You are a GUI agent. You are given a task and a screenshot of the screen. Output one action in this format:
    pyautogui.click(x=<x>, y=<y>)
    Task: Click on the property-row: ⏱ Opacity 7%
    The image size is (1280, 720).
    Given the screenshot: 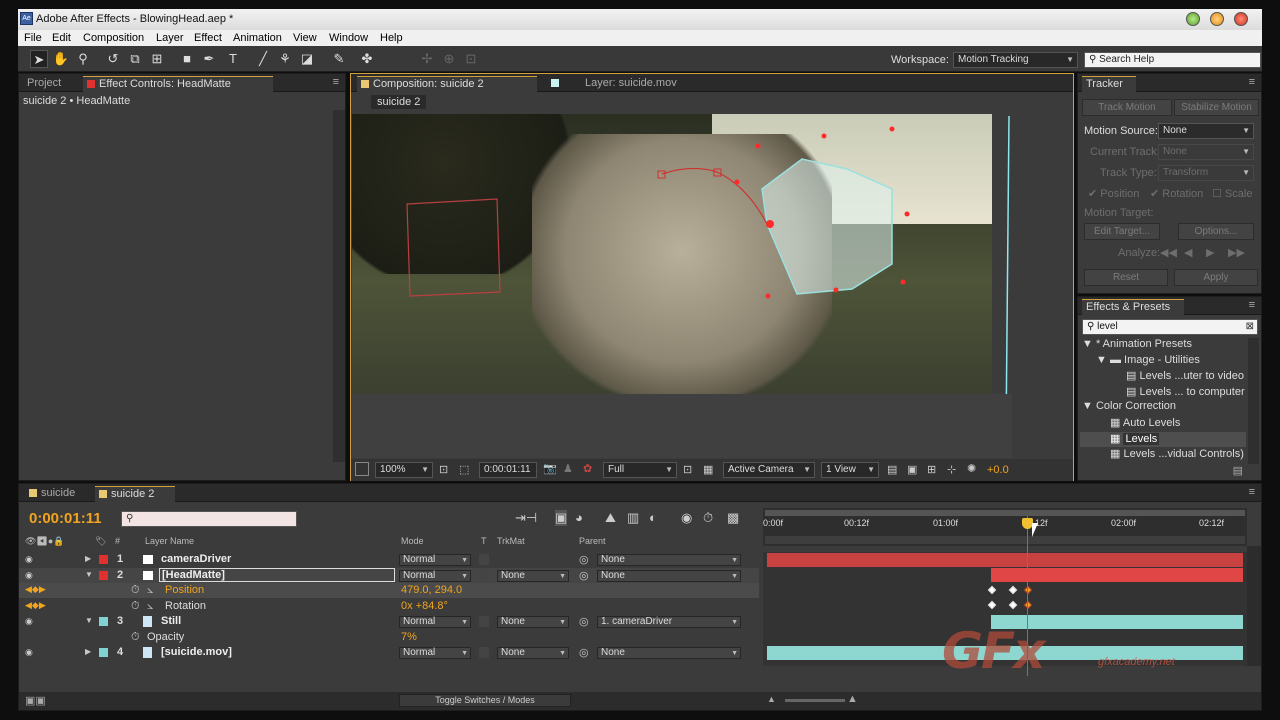 What is the action you would take?
    pyautogui.click(x=389, y=637)
    